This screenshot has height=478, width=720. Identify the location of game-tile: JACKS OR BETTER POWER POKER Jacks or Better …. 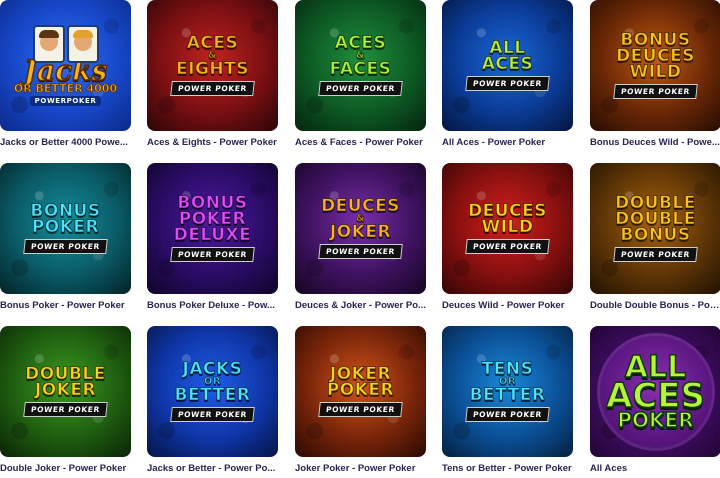
(212, 400).